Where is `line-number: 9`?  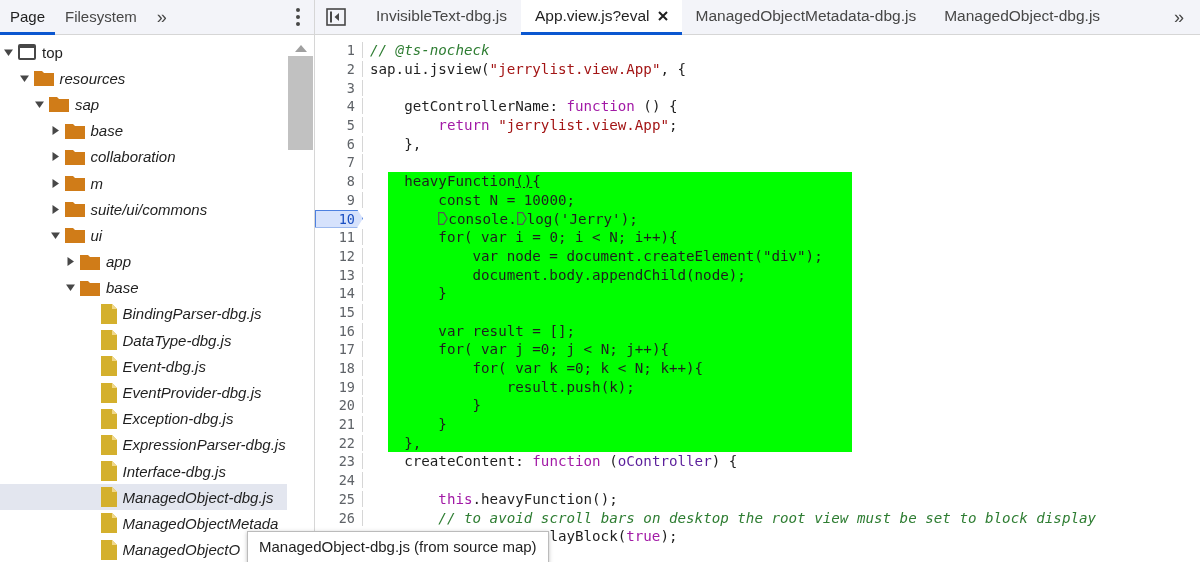 line-number: 9 is located at coordinates (339, 199).